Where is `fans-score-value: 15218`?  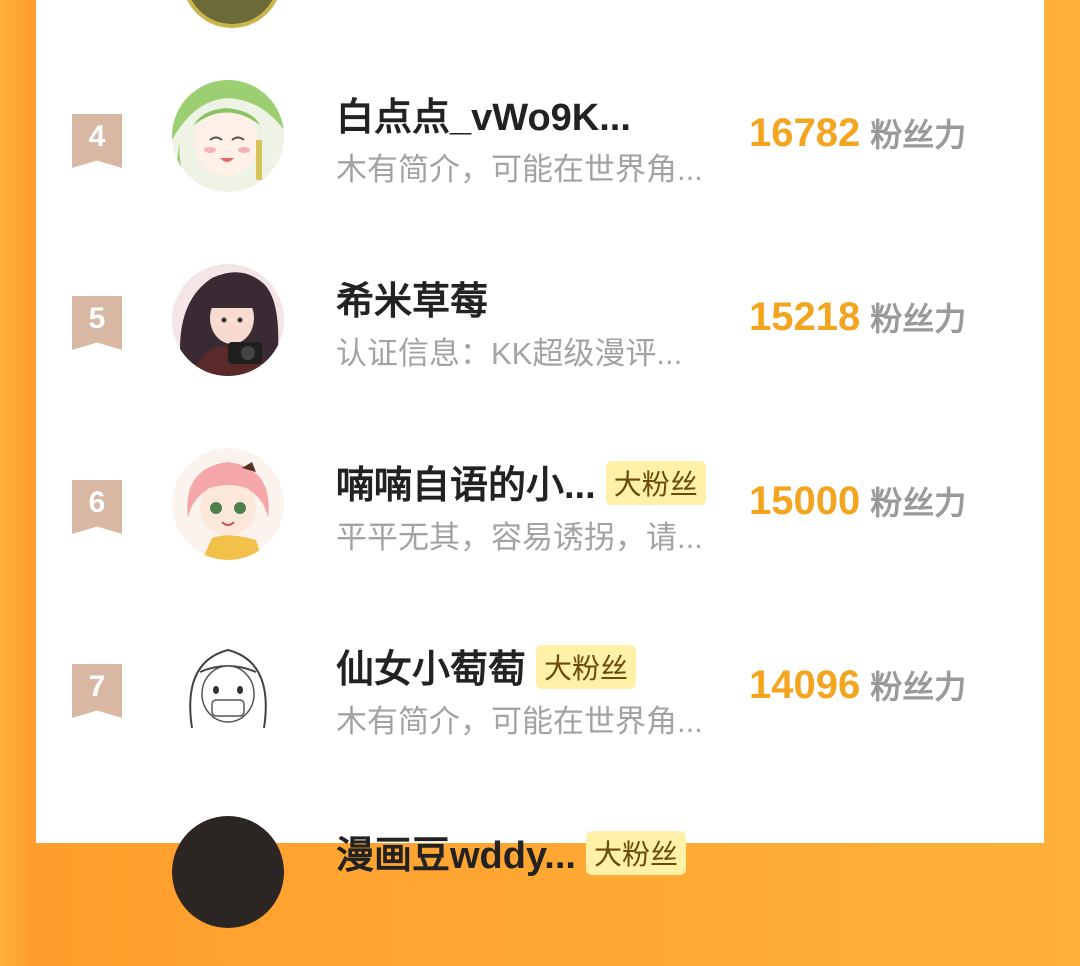 fans-score-value: 15218 is located at coordinates (805, 317).